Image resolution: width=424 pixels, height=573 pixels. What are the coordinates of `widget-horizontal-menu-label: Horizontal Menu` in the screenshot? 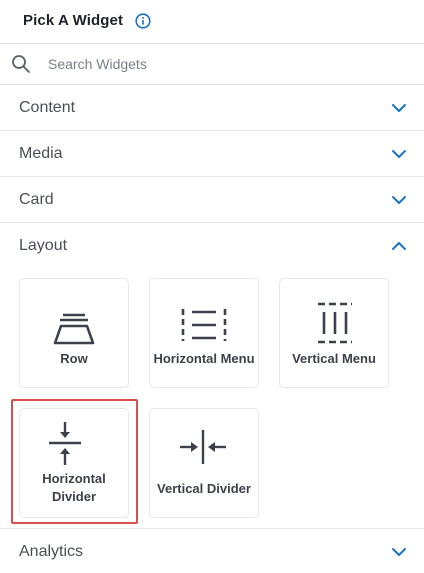 It's located at (204, 358).